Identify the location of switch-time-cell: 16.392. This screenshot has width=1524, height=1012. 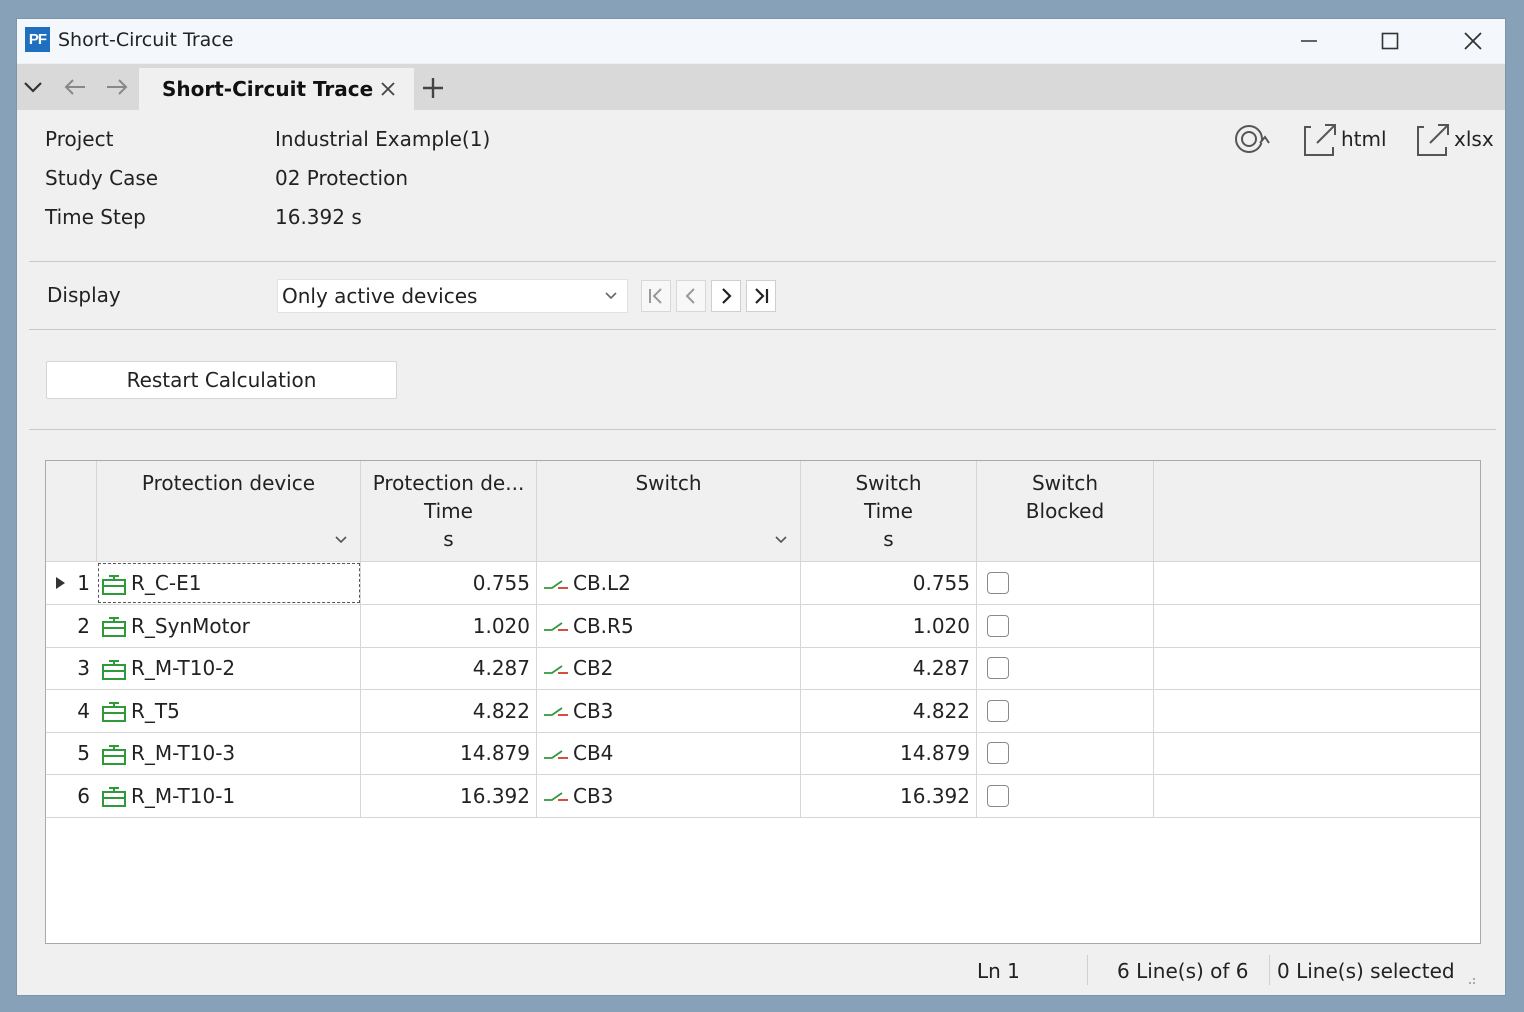
(889, 795).